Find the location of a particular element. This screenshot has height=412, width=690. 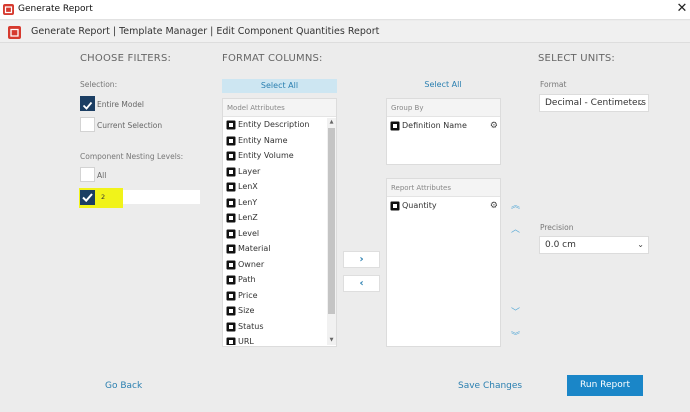

select-all-report-button: Select All is located at coordinates (443, 84).